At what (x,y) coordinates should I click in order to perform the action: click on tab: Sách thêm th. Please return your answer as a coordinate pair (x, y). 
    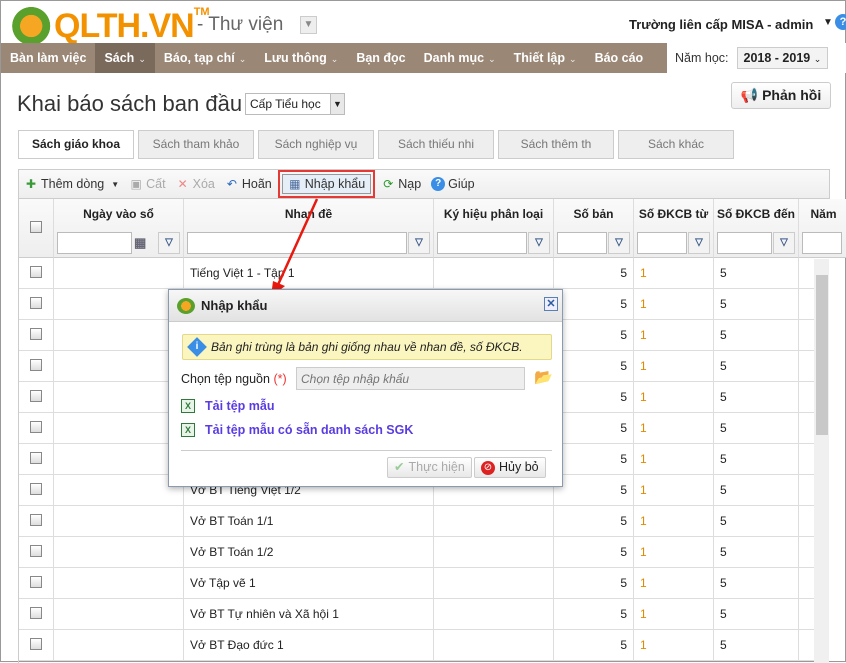
    Looking at the image, I should click on (556, 144).